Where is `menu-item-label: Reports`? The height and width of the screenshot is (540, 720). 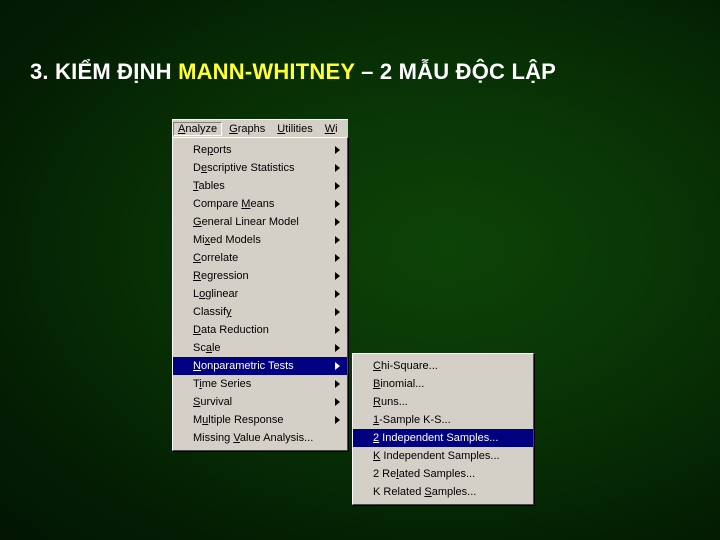 menu-item-label: Reports is located at coordinates (212, 150).